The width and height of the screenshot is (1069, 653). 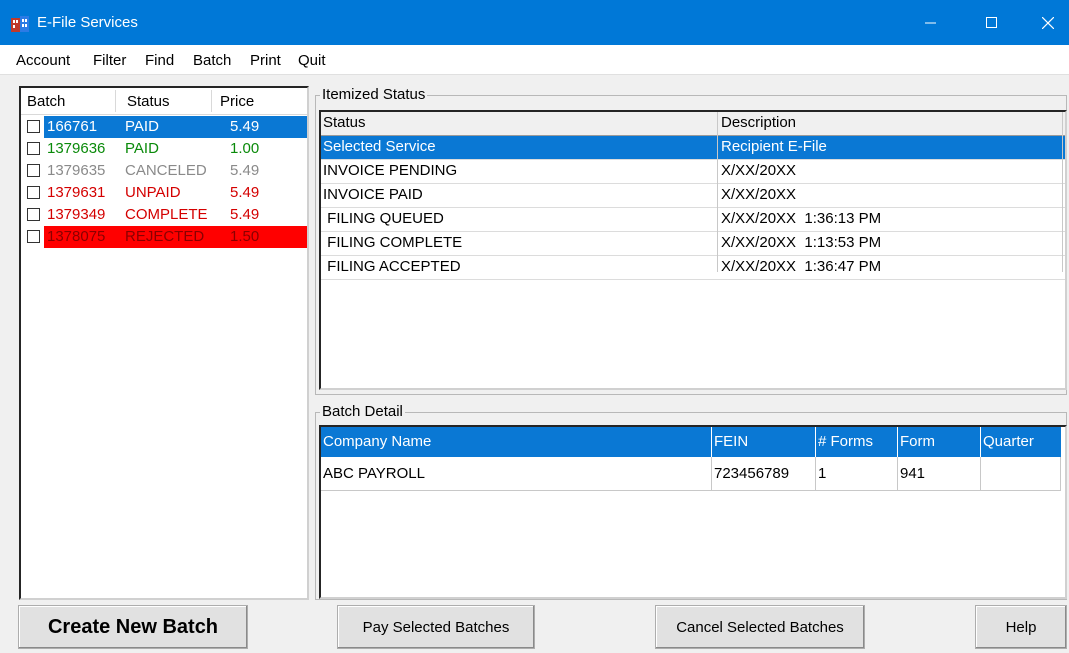 I want to click on status-row: INVOICE PAID X/XX/20XX, so click(x=693, y=196).